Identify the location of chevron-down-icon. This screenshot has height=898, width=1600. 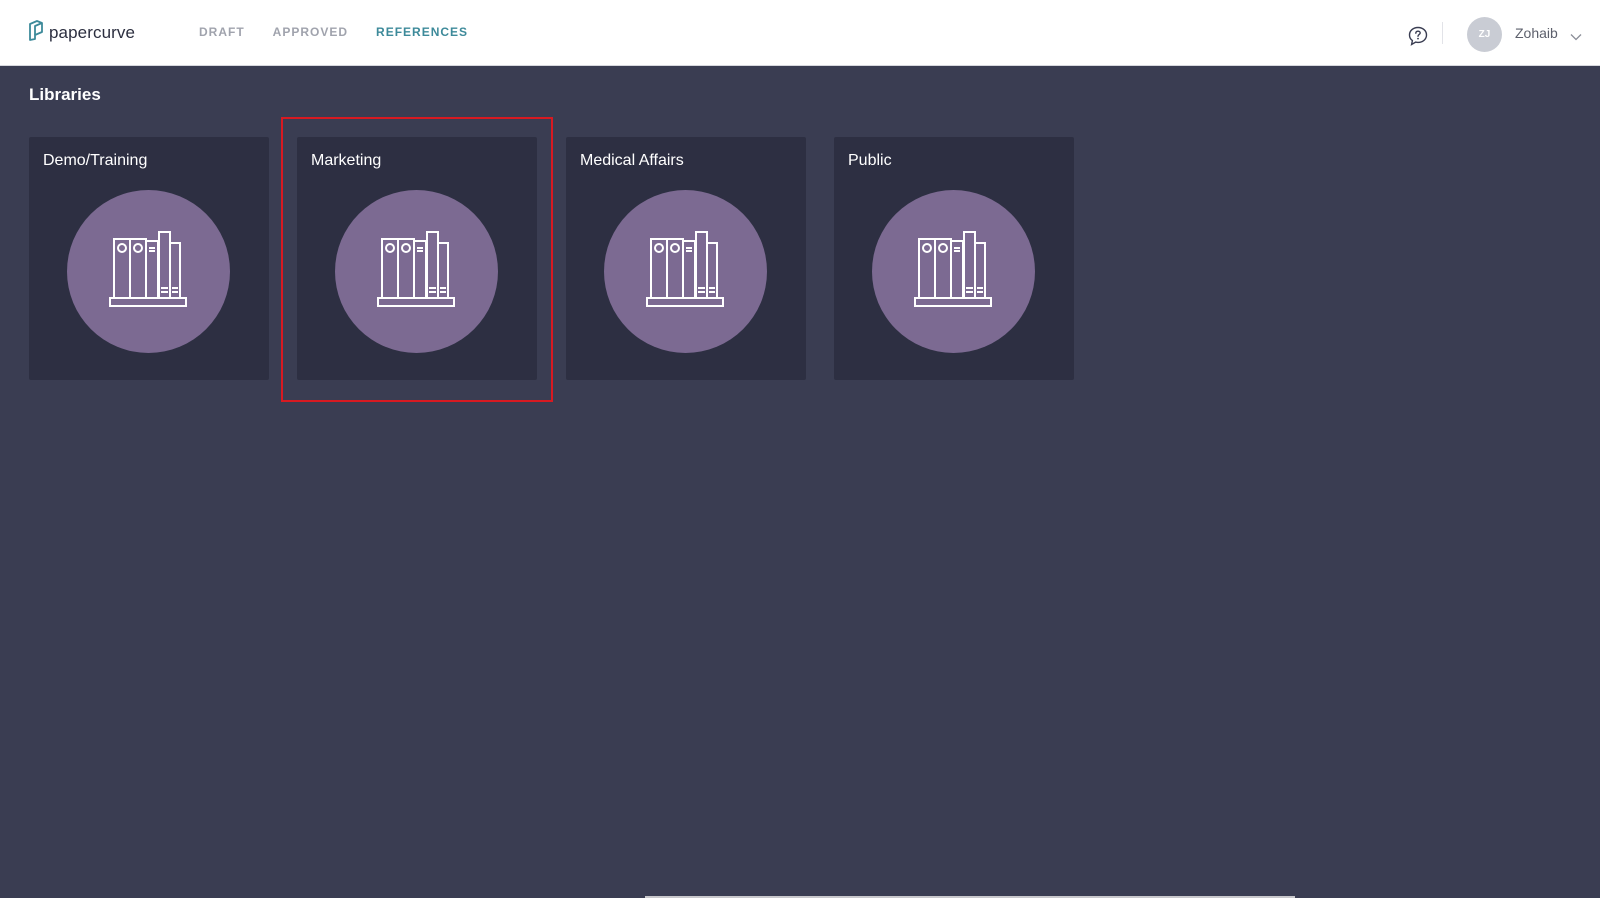
(1576, 34).